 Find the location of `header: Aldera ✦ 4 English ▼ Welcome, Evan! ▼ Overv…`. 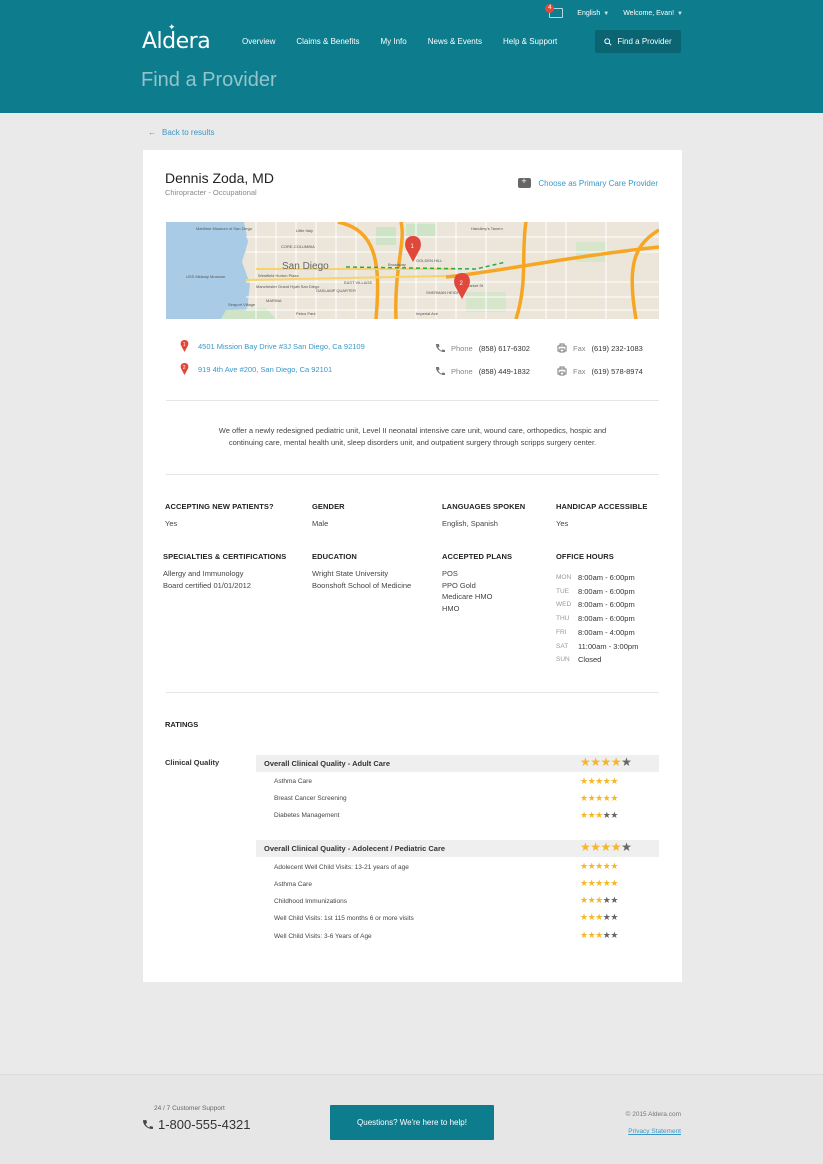

header: Aldera ✦ 4 English ▼ Welcome, Evan! ▼ Overv… is located at coordinates (411, 56).